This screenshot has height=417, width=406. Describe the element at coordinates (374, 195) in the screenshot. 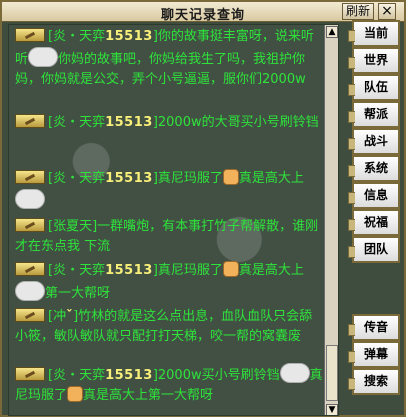

I see `tab-info: 信息` at that location.